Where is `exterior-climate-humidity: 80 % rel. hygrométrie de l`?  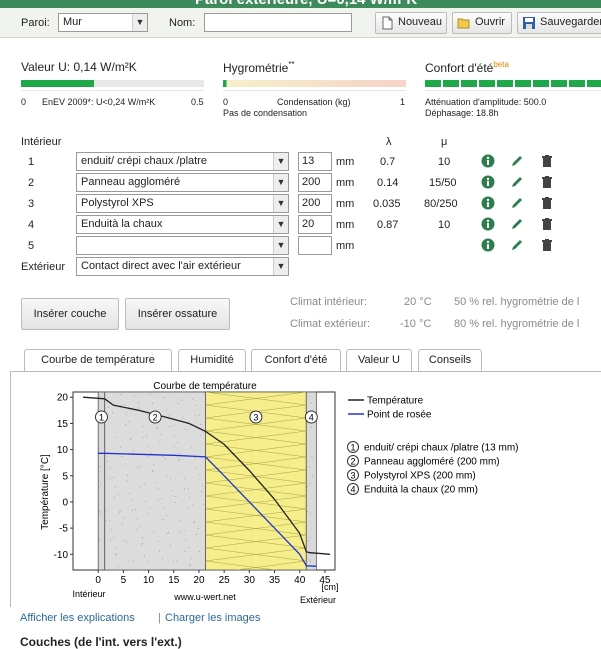
exterior-climate-humidity: 80 % rel. hygrométrie de l is located at coordinates (516, 324).